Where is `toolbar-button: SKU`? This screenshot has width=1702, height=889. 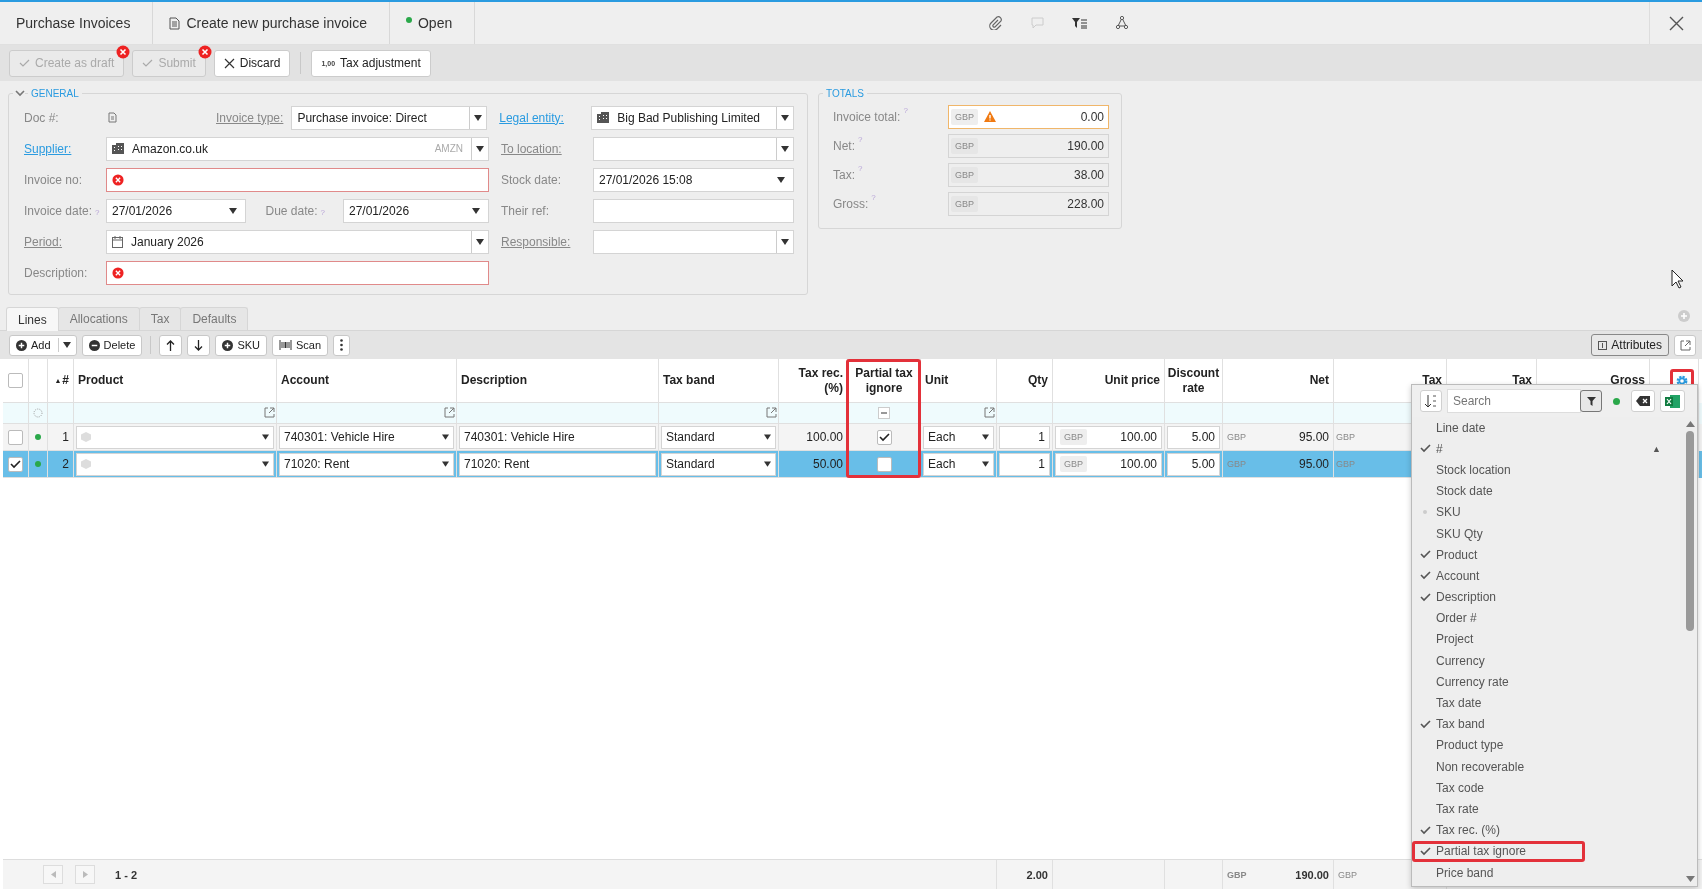 toolbar-button: SKU is located at coordinates (241, 345).